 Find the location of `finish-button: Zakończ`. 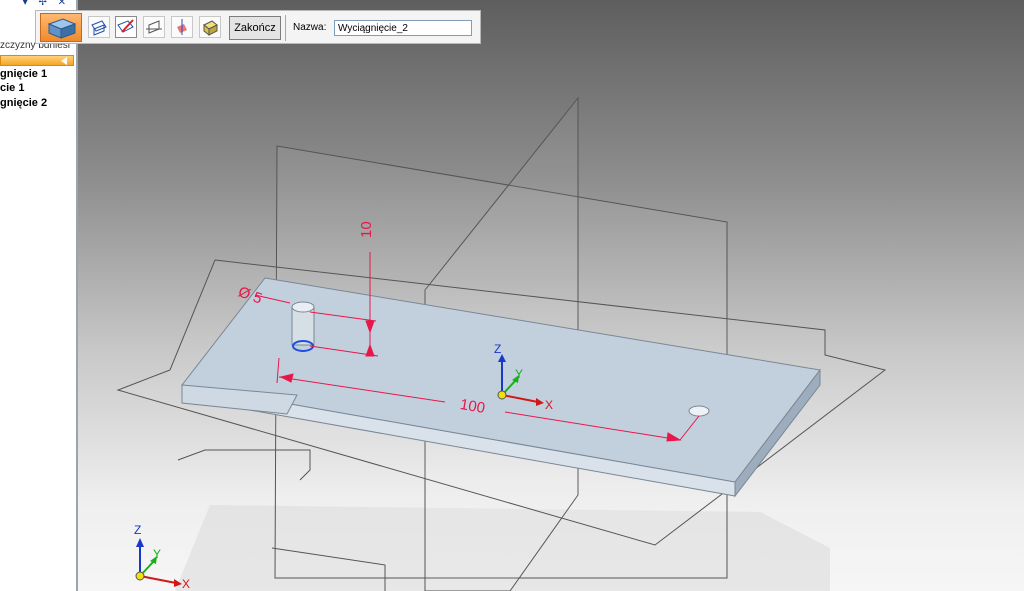

finish-button: Zakończ is located at coordinates (255, 28).